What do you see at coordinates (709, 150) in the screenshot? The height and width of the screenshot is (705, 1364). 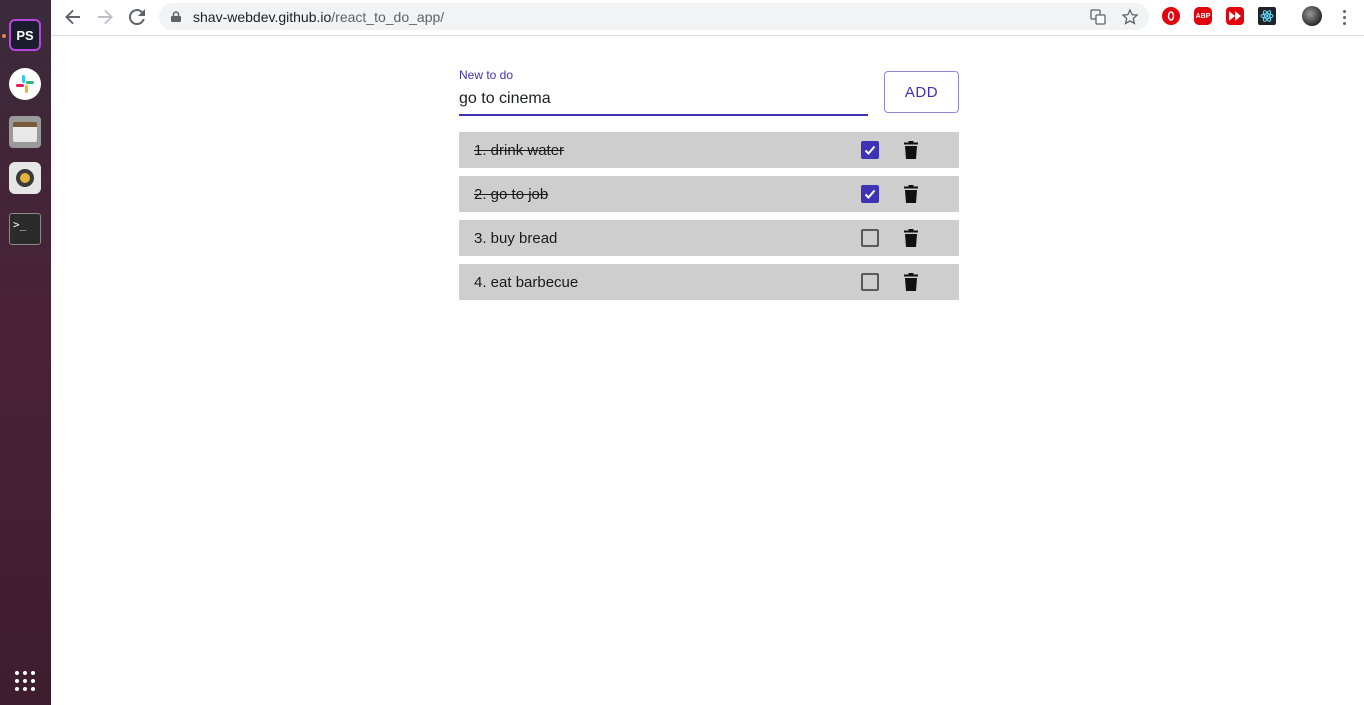 I see `todo-item: 1. drink water` at bounding box center [709, 150].